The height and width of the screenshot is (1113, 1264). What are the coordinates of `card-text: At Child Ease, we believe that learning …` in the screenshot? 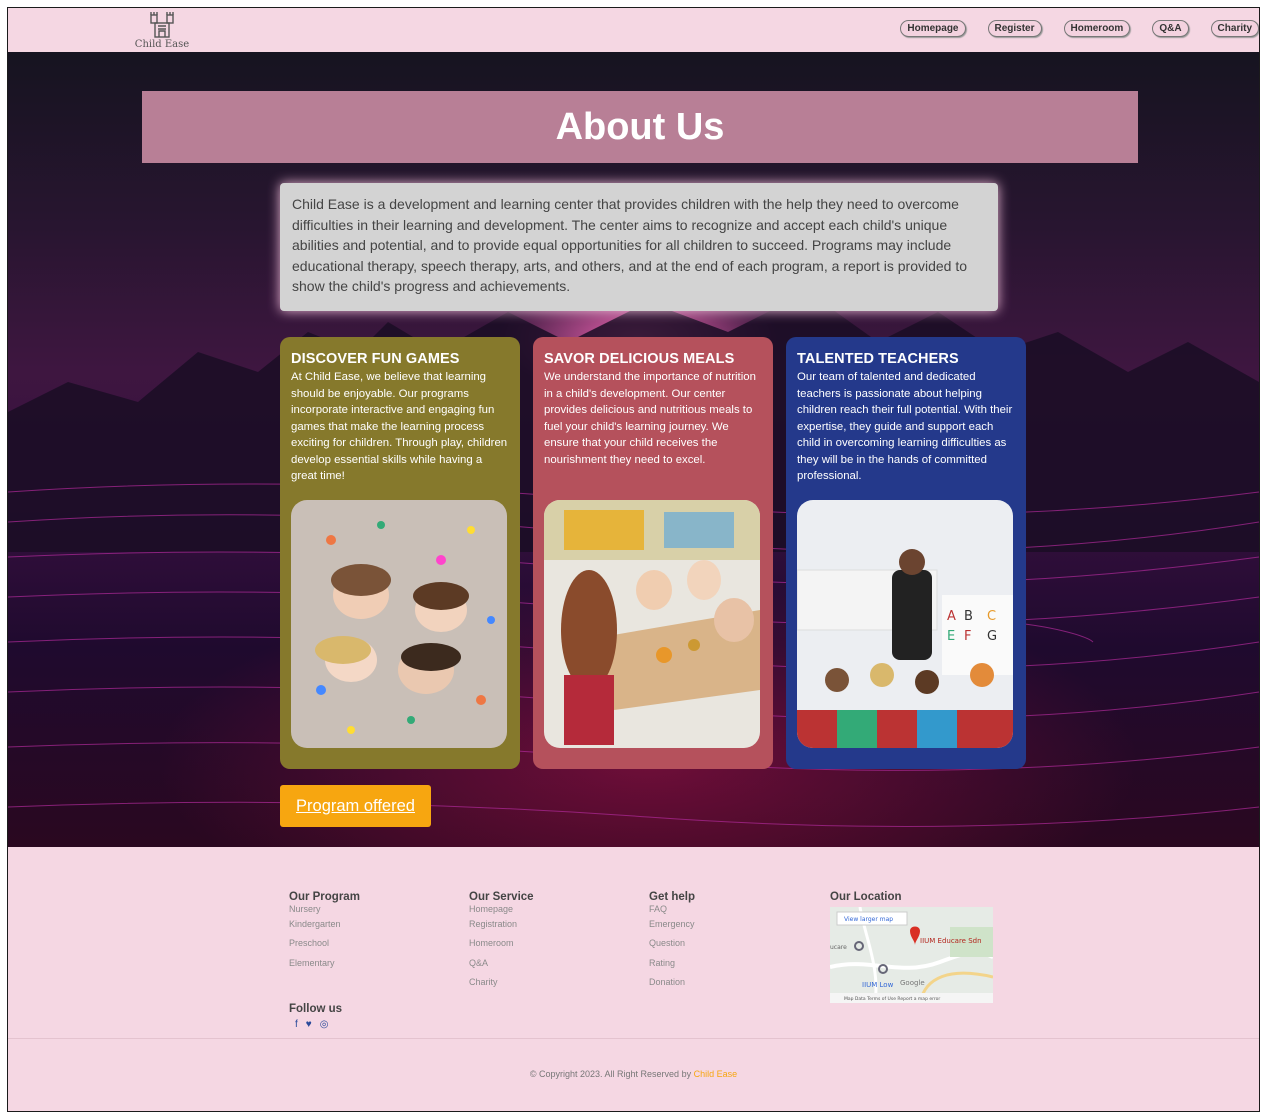 It's located at (399, 426).